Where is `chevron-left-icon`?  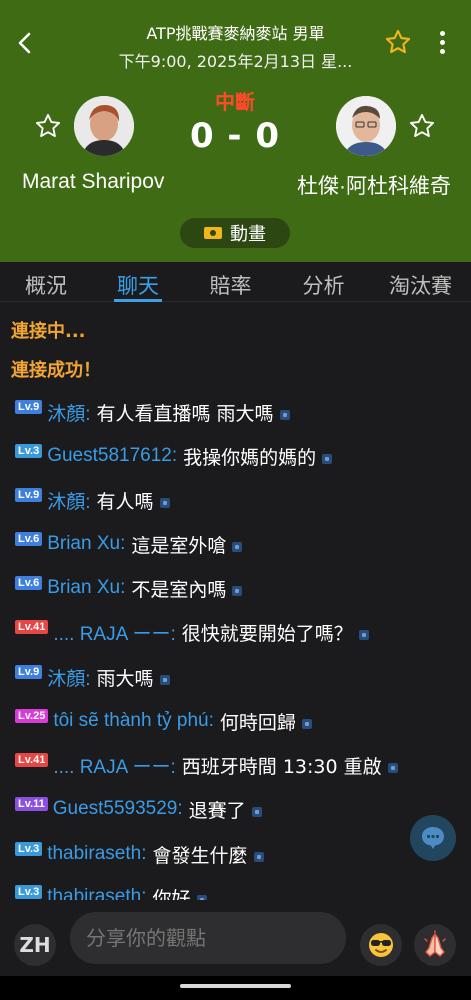
chevron-left-icon is located at coordinates (24, 43).